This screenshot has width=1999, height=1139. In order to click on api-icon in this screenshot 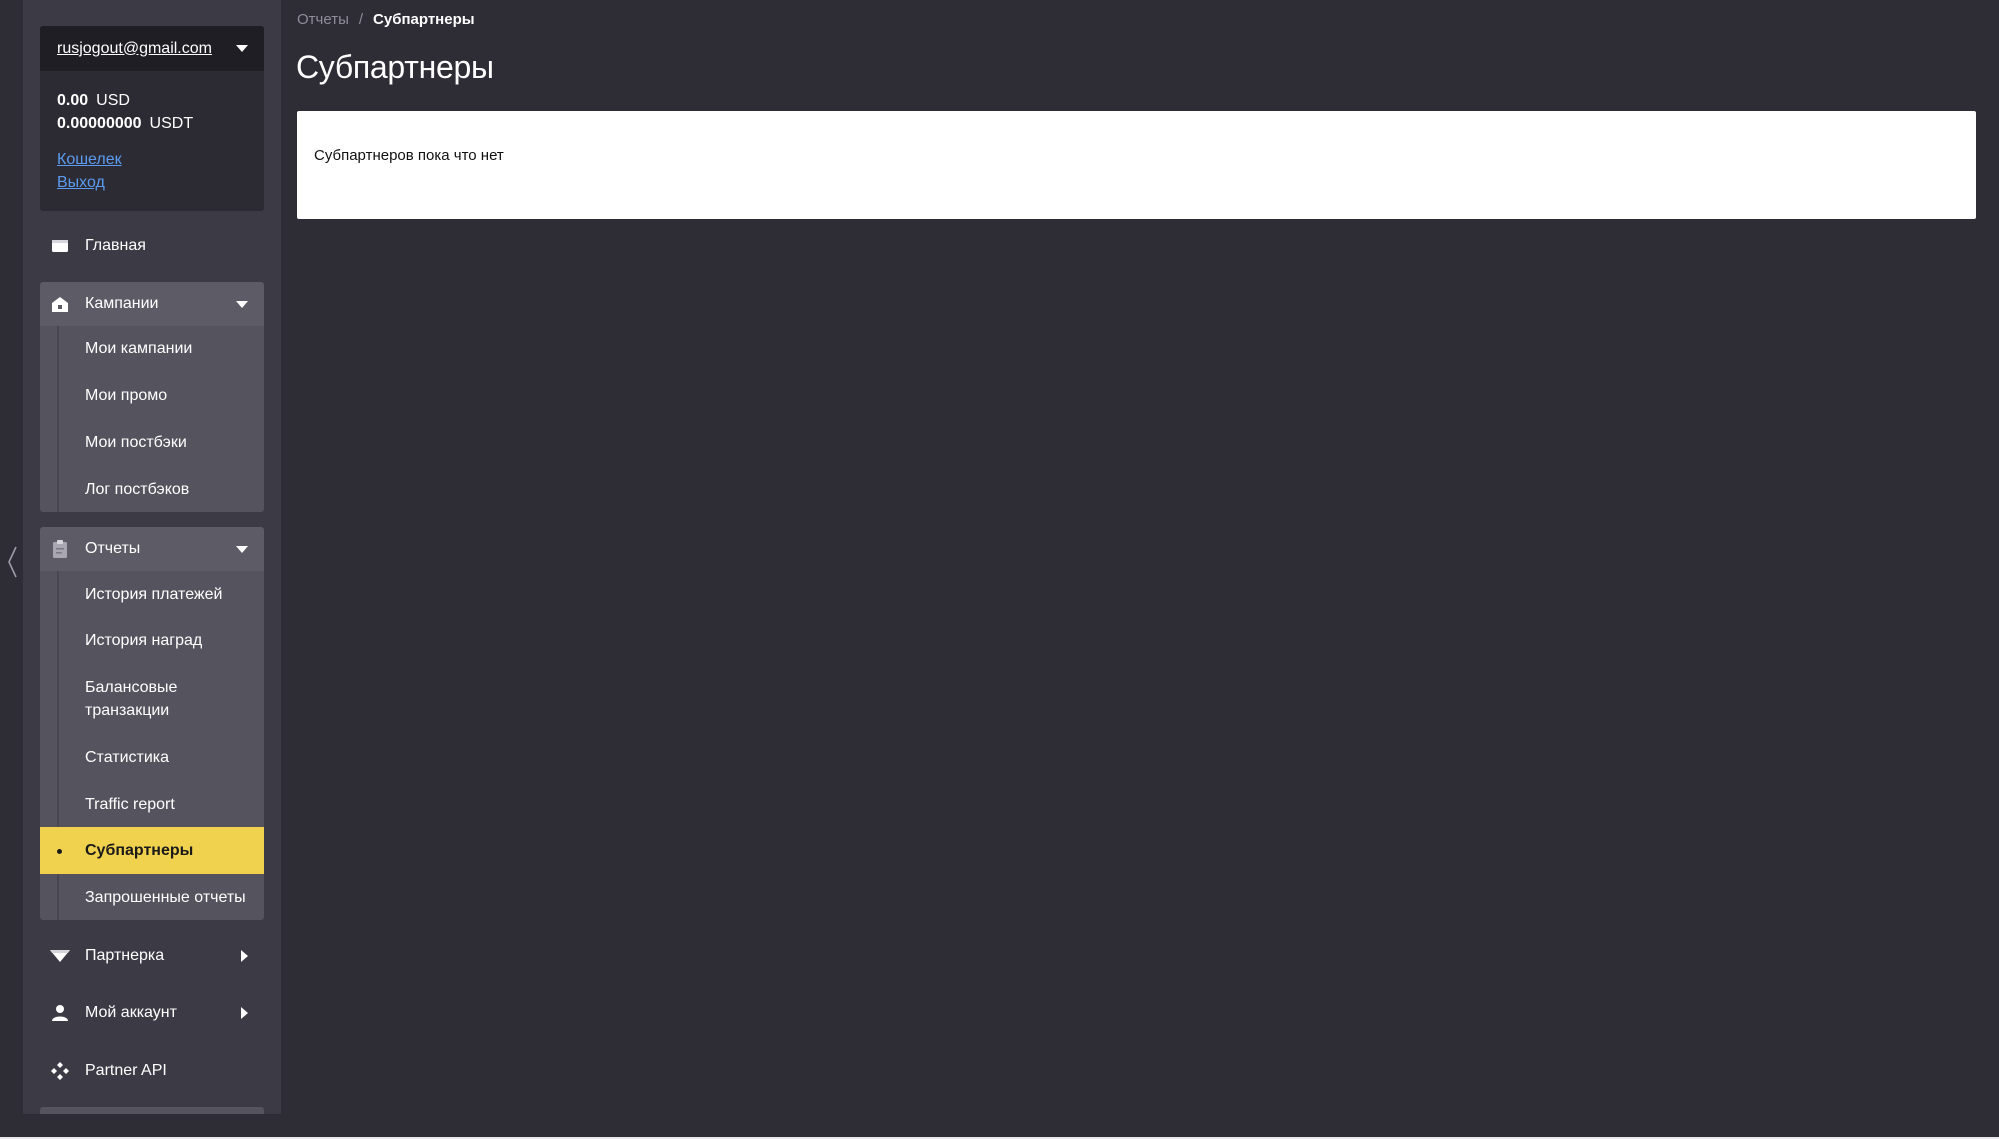, I will do `click(60, 1071)`.